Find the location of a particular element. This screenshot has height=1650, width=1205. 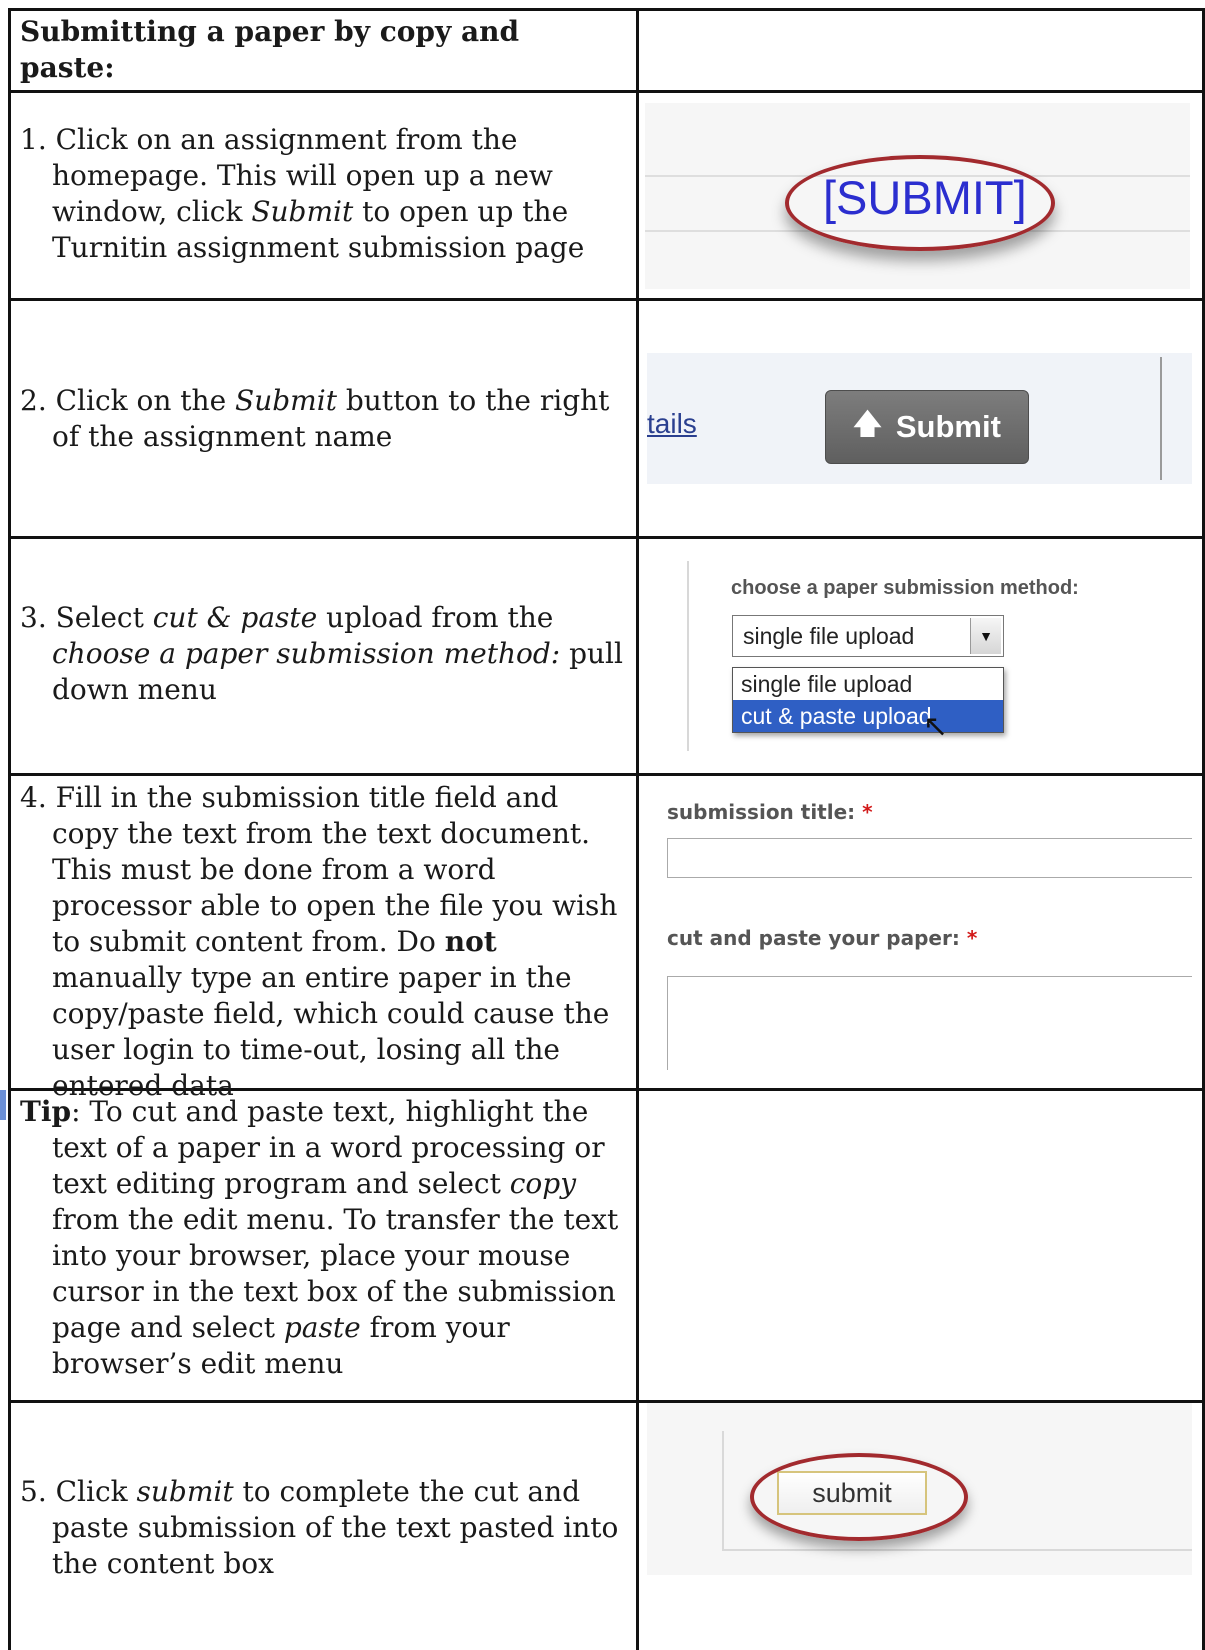

option-single-file-upload: single file upload is located at coordinates (868, 684).